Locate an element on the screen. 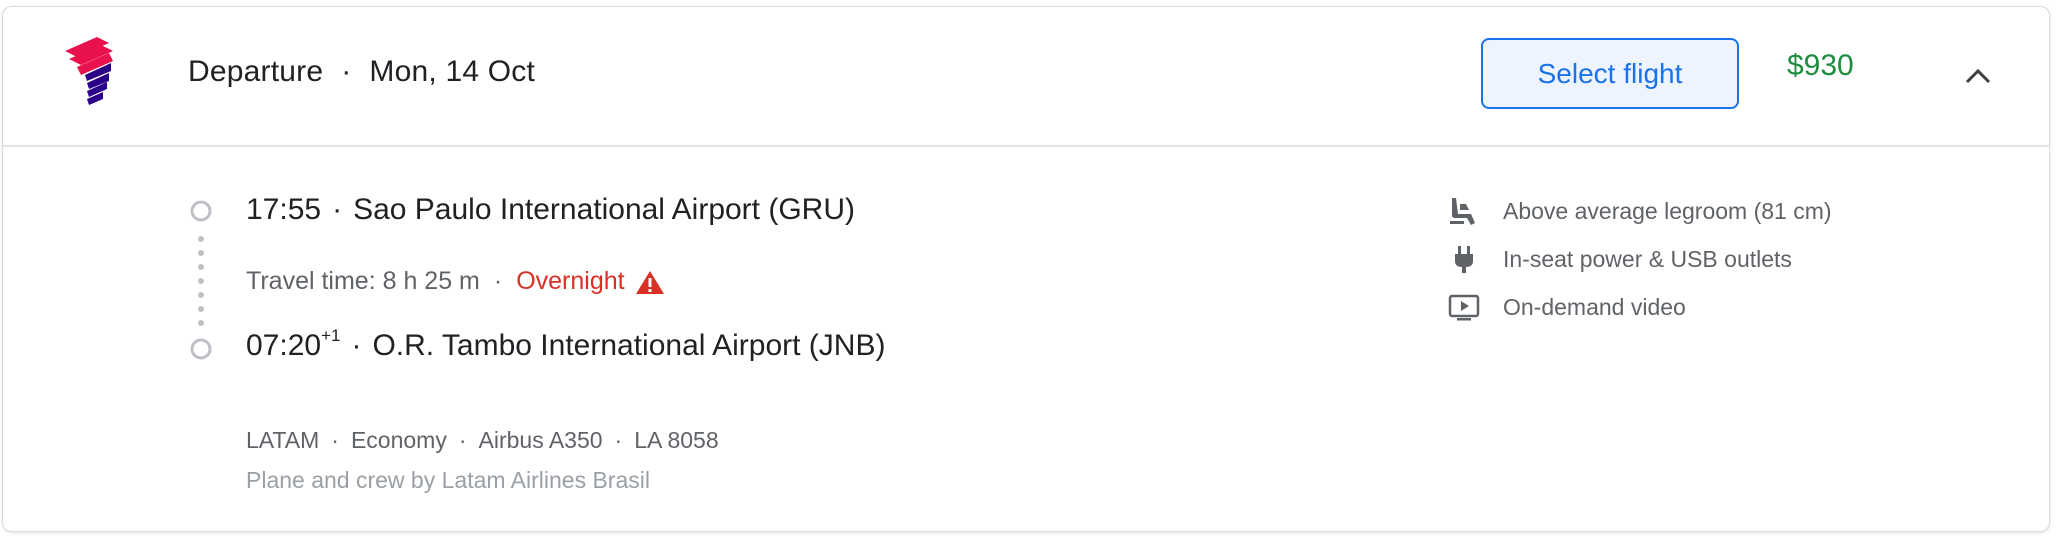 This screenshot has height=542, width=2058. power-plug-icon is located at coordinates (1464, 259).